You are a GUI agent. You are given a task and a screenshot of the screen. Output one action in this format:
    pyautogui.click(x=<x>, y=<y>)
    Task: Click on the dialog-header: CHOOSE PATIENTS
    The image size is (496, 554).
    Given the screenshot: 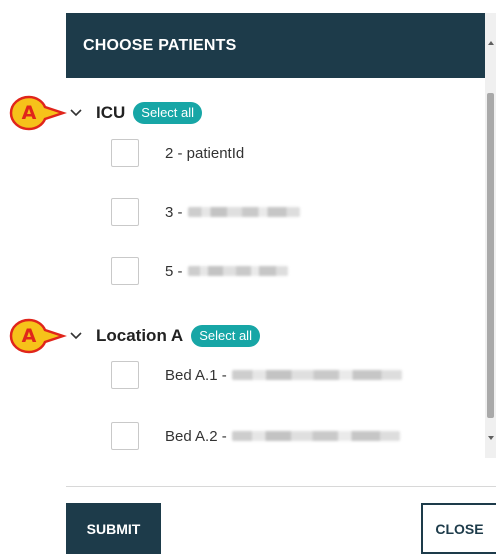 What is the action you would take?
    pyautogui.click(x=281, y=45)
    